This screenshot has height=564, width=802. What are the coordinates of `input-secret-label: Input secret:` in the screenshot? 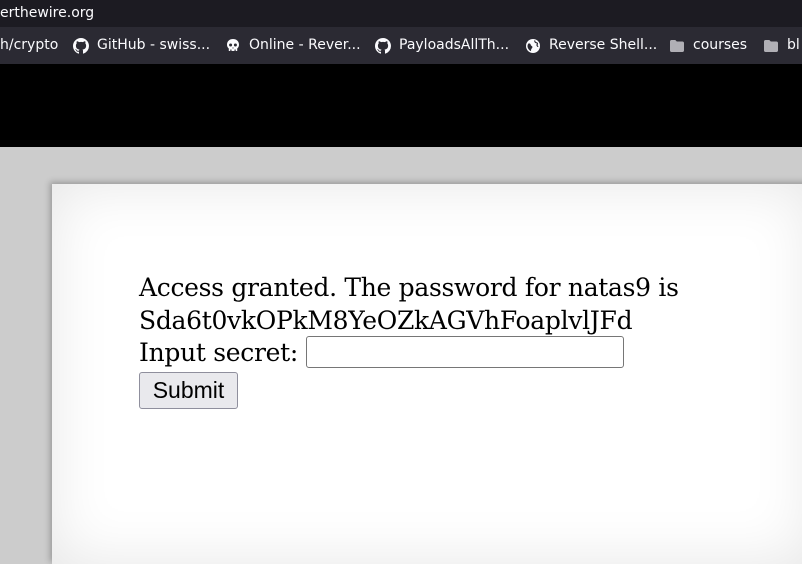 It's located at (219, 352).